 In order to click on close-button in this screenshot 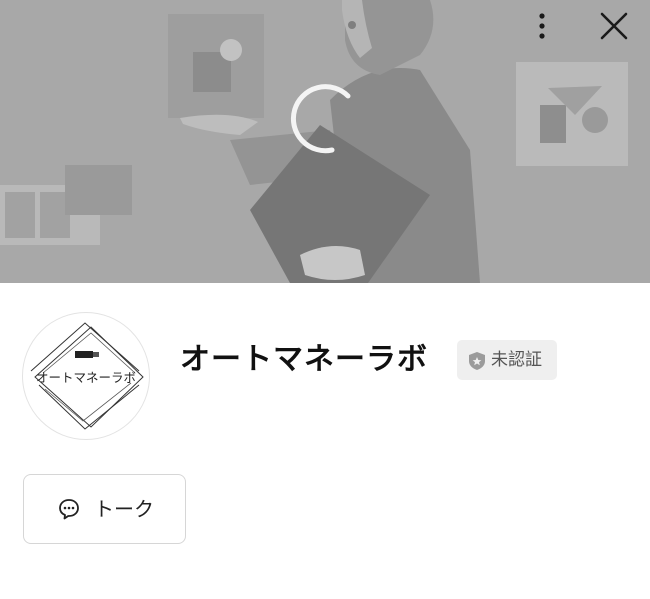, I will do `click(614, 26)`.